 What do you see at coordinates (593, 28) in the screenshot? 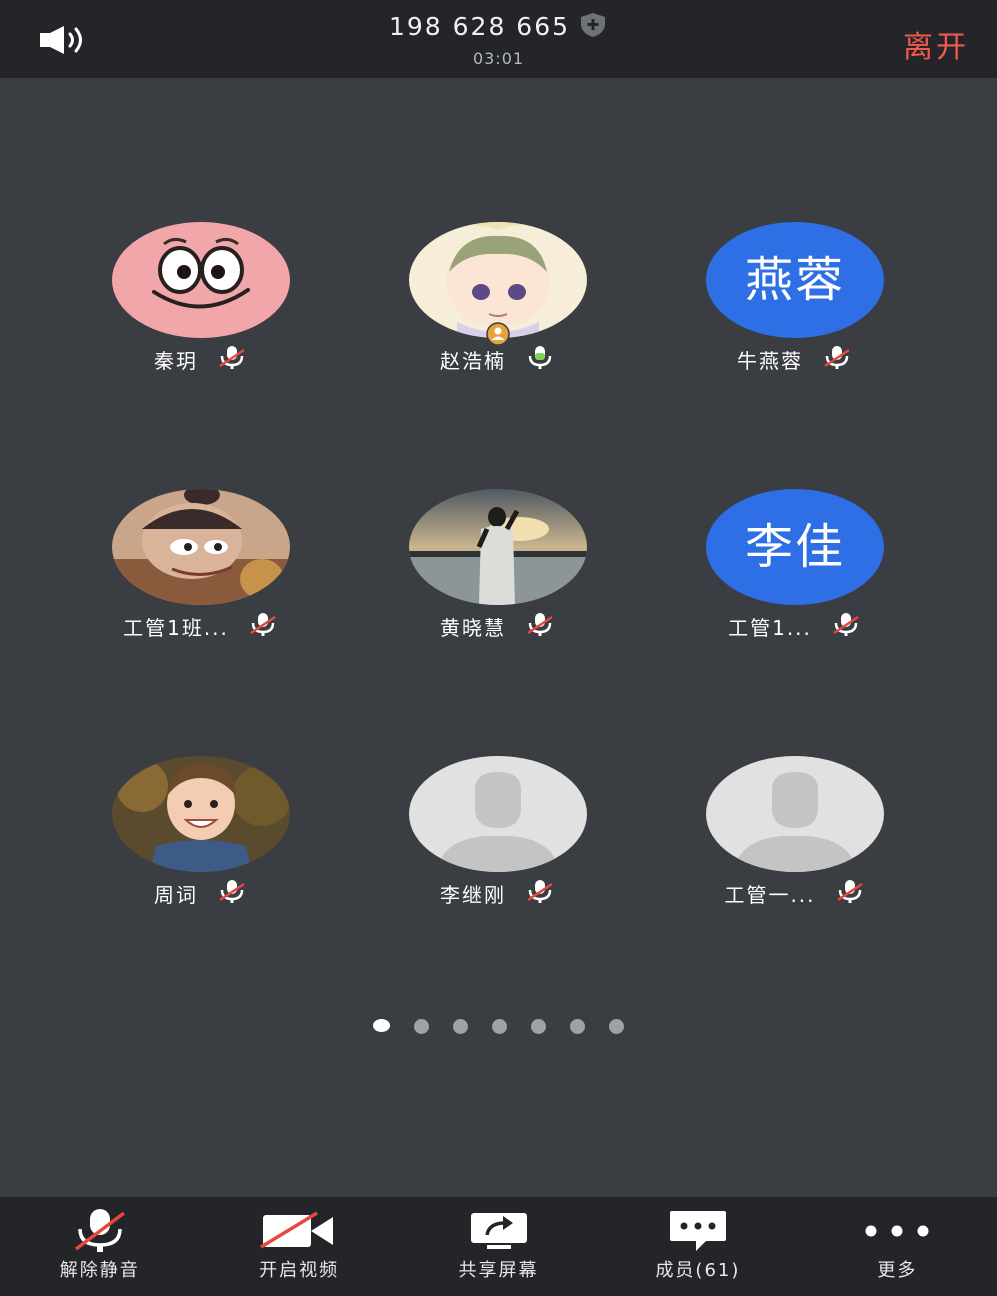
I see `shield-icon` at bounding box center [593, 28].